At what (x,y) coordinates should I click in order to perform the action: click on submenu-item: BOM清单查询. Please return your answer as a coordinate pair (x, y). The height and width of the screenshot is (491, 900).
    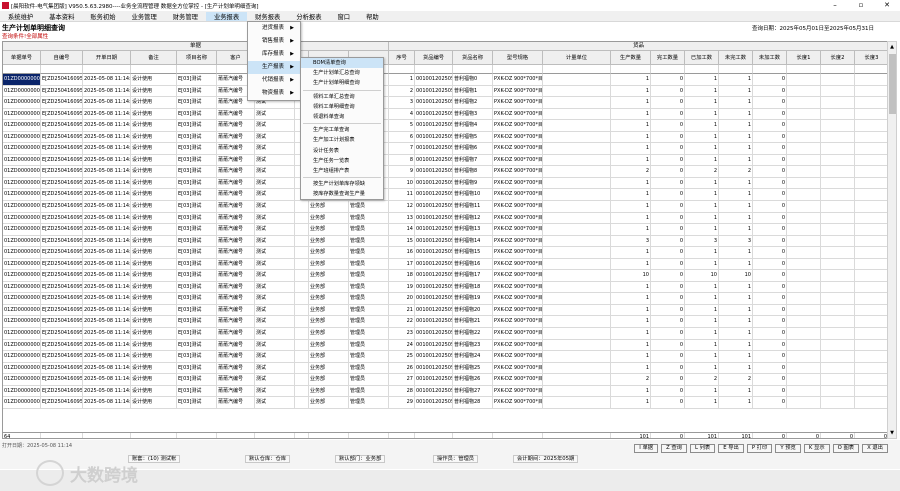
    Looking at the image, I should click on (342, 63).